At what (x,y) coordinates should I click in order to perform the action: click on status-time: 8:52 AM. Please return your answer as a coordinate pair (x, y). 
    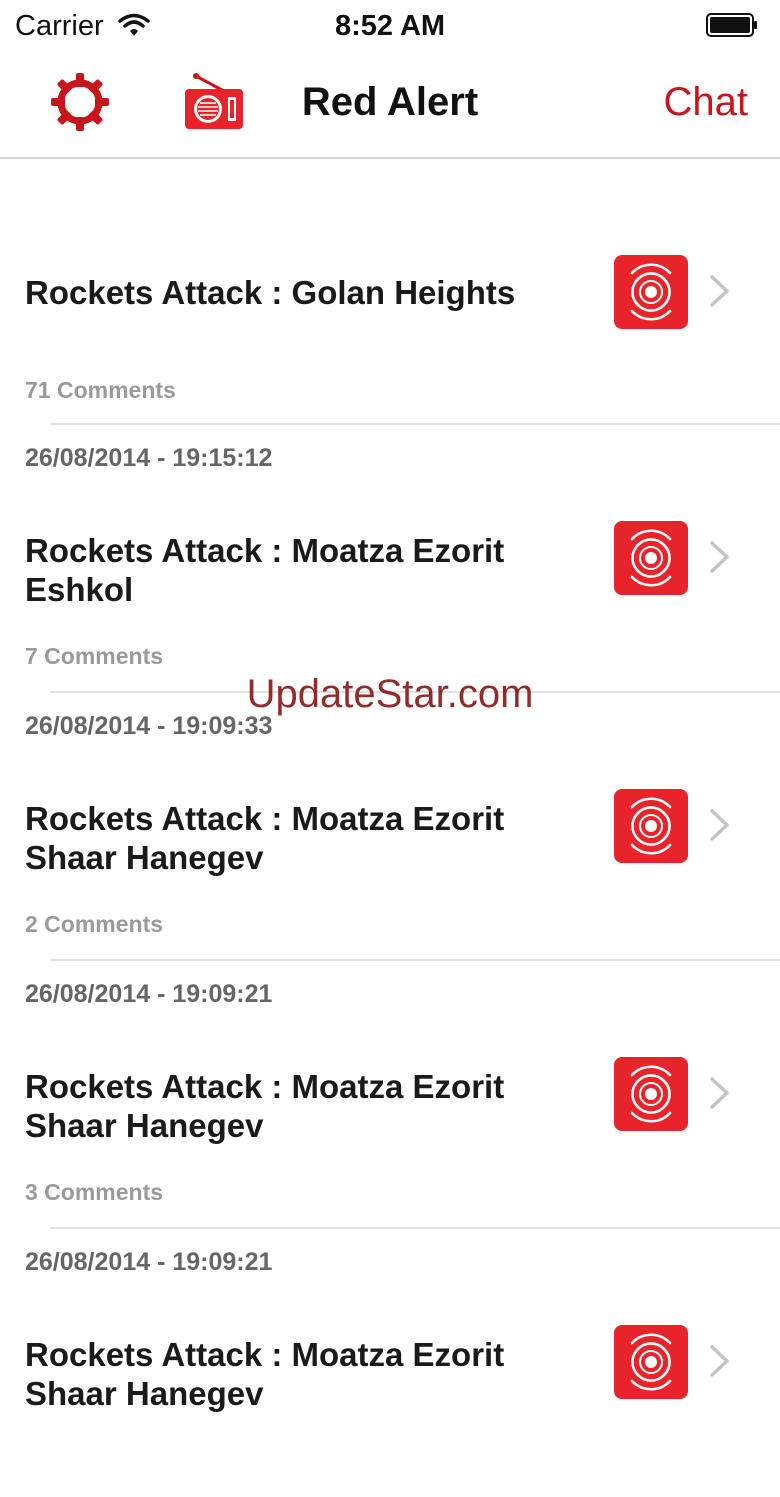
    Looking at the image, I should click on (390, 26).